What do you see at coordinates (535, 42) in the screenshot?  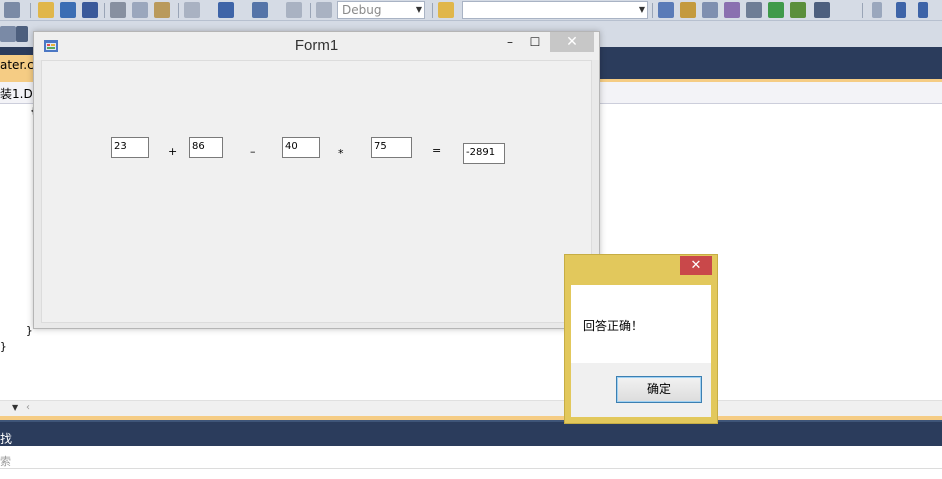 I see `maximize-button: ☐` at bounding box center [535, 42].